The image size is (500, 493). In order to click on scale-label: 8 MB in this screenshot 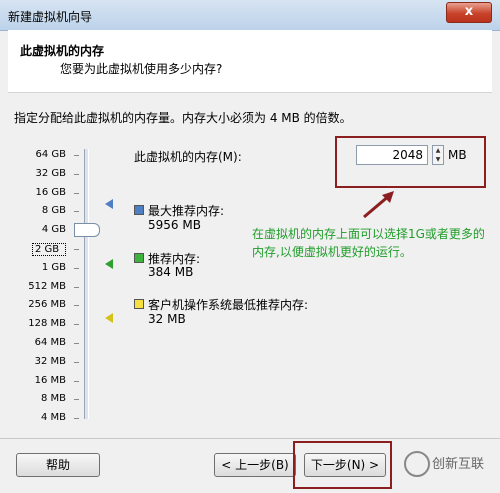, I will do `click(53, 399)`.